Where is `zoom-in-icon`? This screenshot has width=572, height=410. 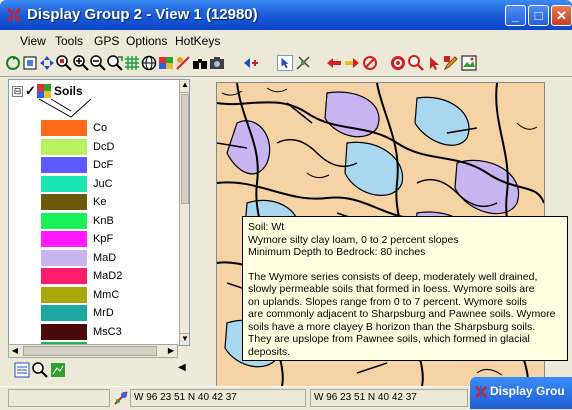
zoom-in-icon is located at coordinates (81, 63).